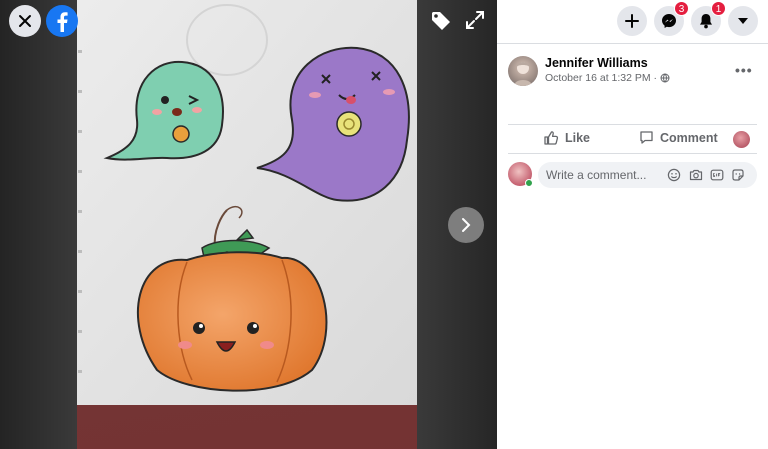 This screenshot has height=449, width=768. Describe the element at coordinates (38, 224) in the screenshot. I see `viewer-backdrop-left` at that location.